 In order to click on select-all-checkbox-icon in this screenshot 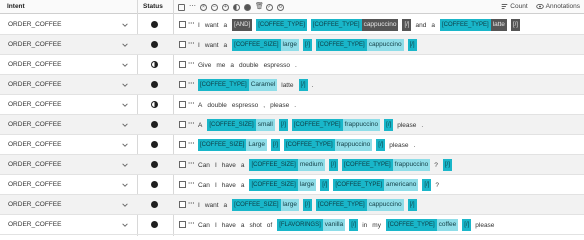, I will do `click(181, 7)`.